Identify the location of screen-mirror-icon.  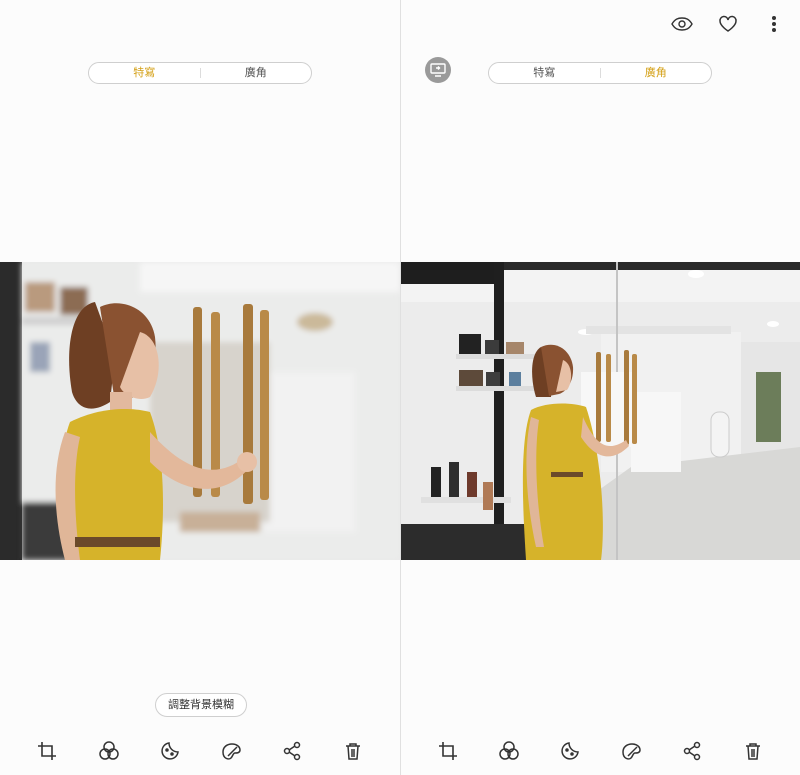
(438, 70).